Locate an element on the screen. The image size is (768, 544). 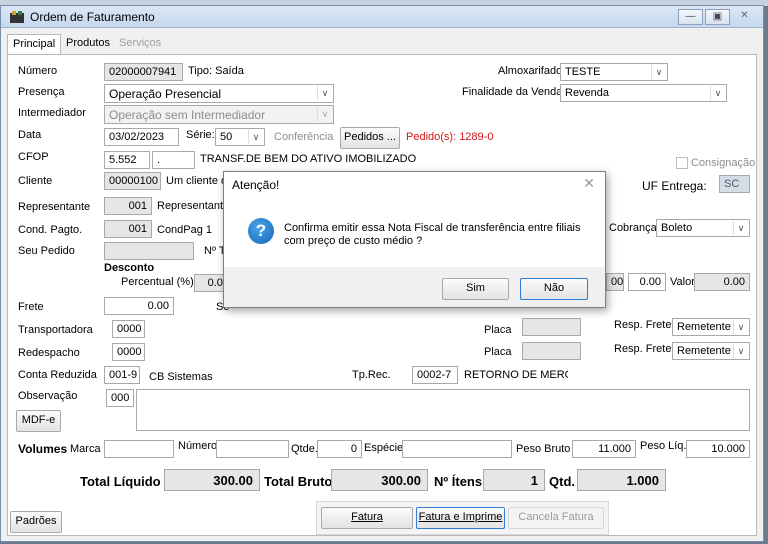
fatura-e-imprime-button: Fatura e Imprime is located at coordinates (460, 518).